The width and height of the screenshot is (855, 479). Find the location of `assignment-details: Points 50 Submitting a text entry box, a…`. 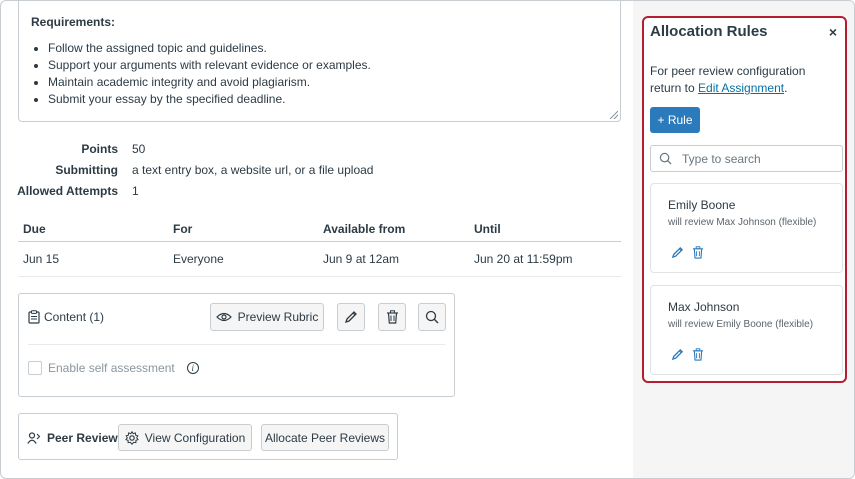

assignment-details: Points 50 Submitting a text entry box, a… is located at coordinates (187, 169).